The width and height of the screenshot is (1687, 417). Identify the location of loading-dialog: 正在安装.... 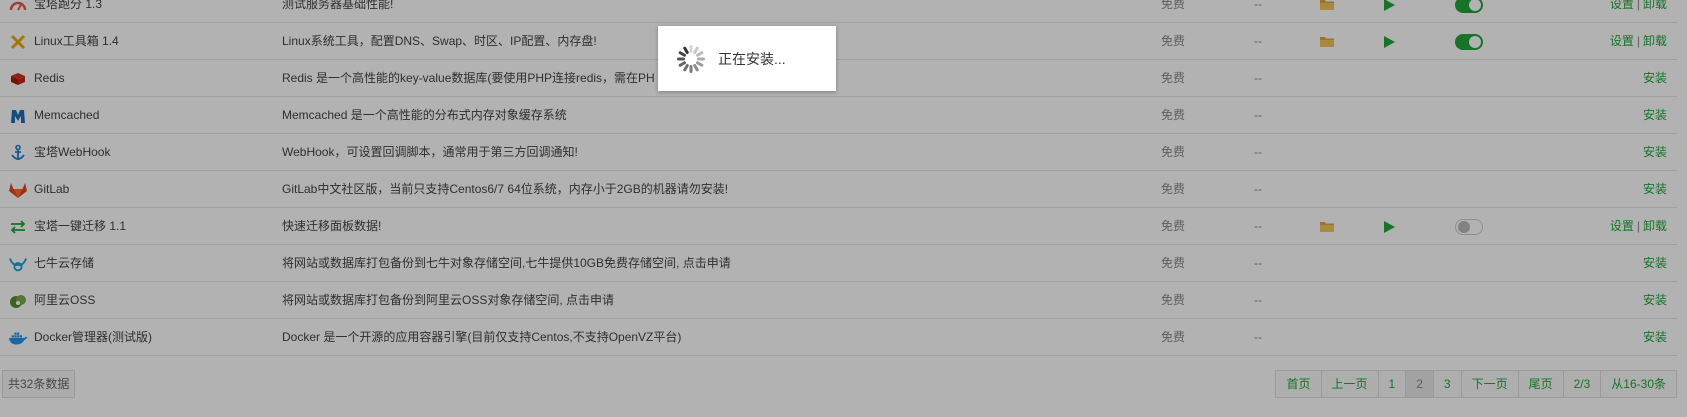
(747, 58).